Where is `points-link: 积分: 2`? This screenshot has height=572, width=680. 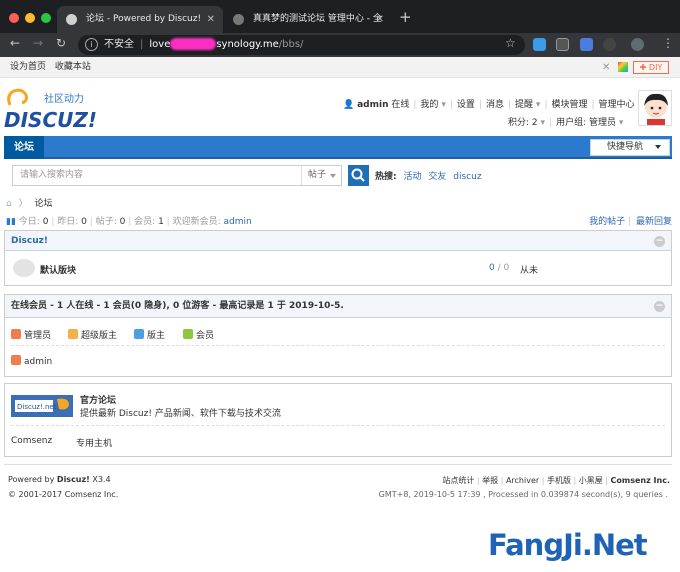 points-link: 积分: 2 is located at coordinates (523, 123).